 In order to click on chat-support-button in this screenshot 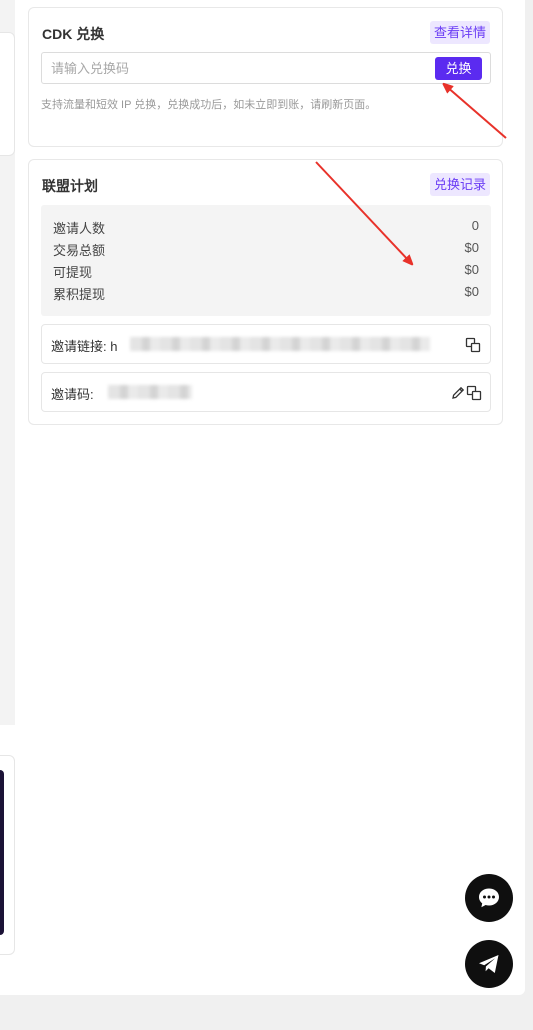, I will do `click(489, 898)`.